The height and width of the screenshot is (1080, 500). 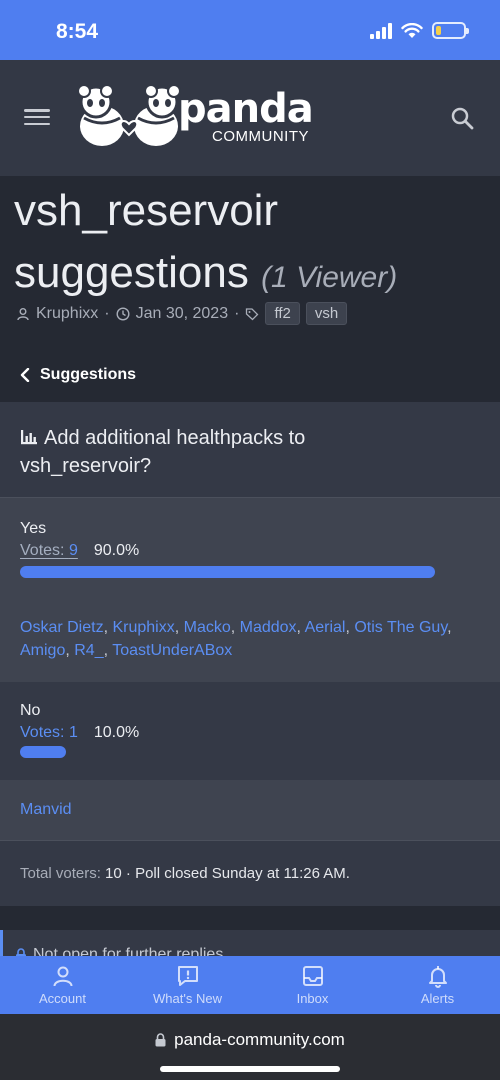 I want to click on voter-list-no: Manvid, so click(x=250, y=809).